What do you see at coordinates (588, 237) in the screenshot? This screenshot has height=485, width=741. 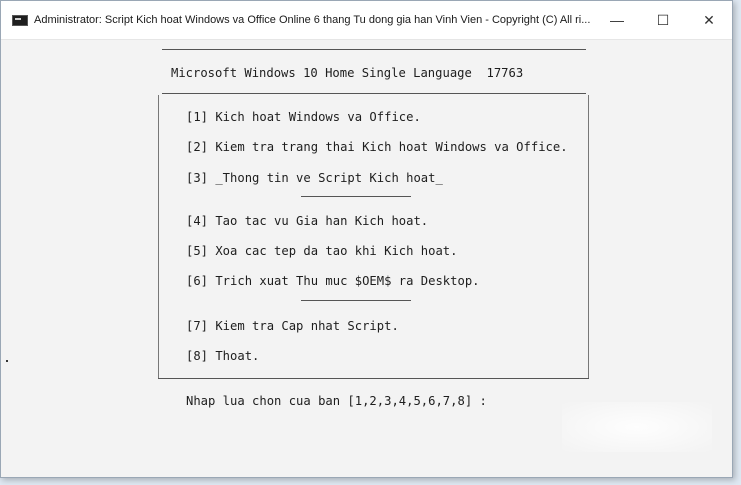 I see `menu-box-right-border` at bounding box center [588, 237].